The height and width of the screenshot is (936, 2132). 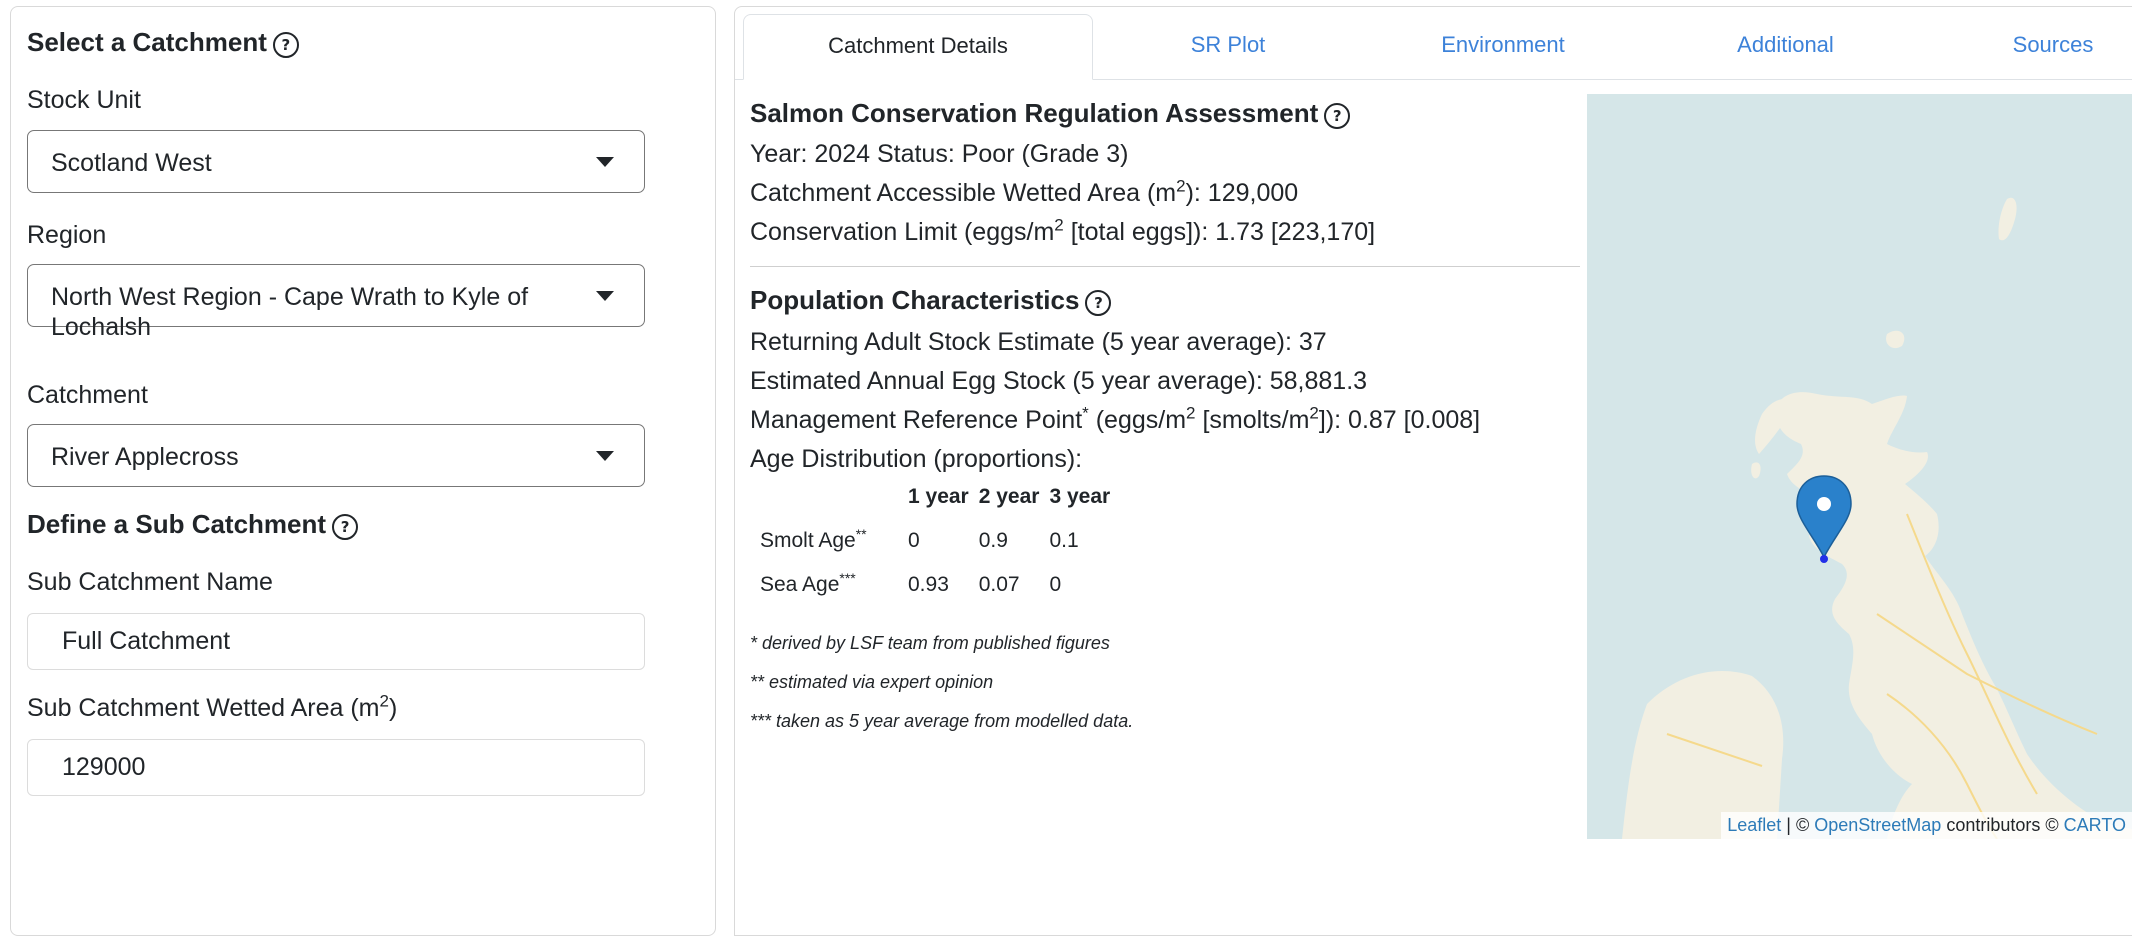 I want to click on catchment-label: Catchment, so click(x=87, y=395).